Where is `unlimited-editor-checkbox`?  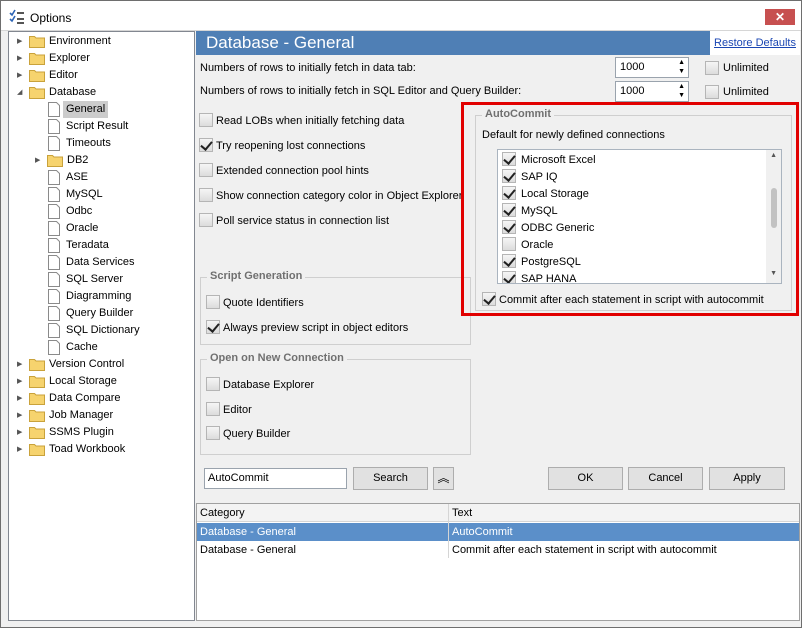
unlimited-editor-checkbox is located at coordinates (712, 92).